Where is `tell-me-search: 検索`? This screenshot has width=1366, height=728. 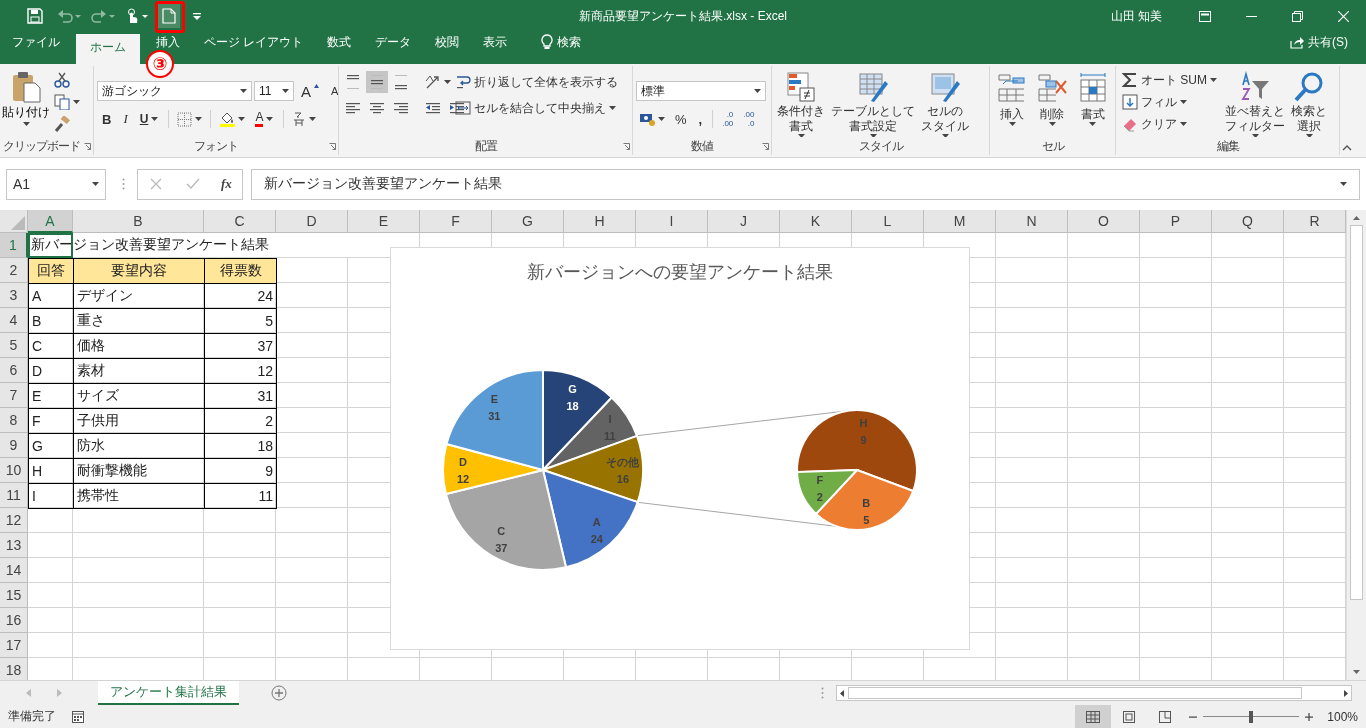
tell-me-search: 検索 is located at coordinates (561, 42).